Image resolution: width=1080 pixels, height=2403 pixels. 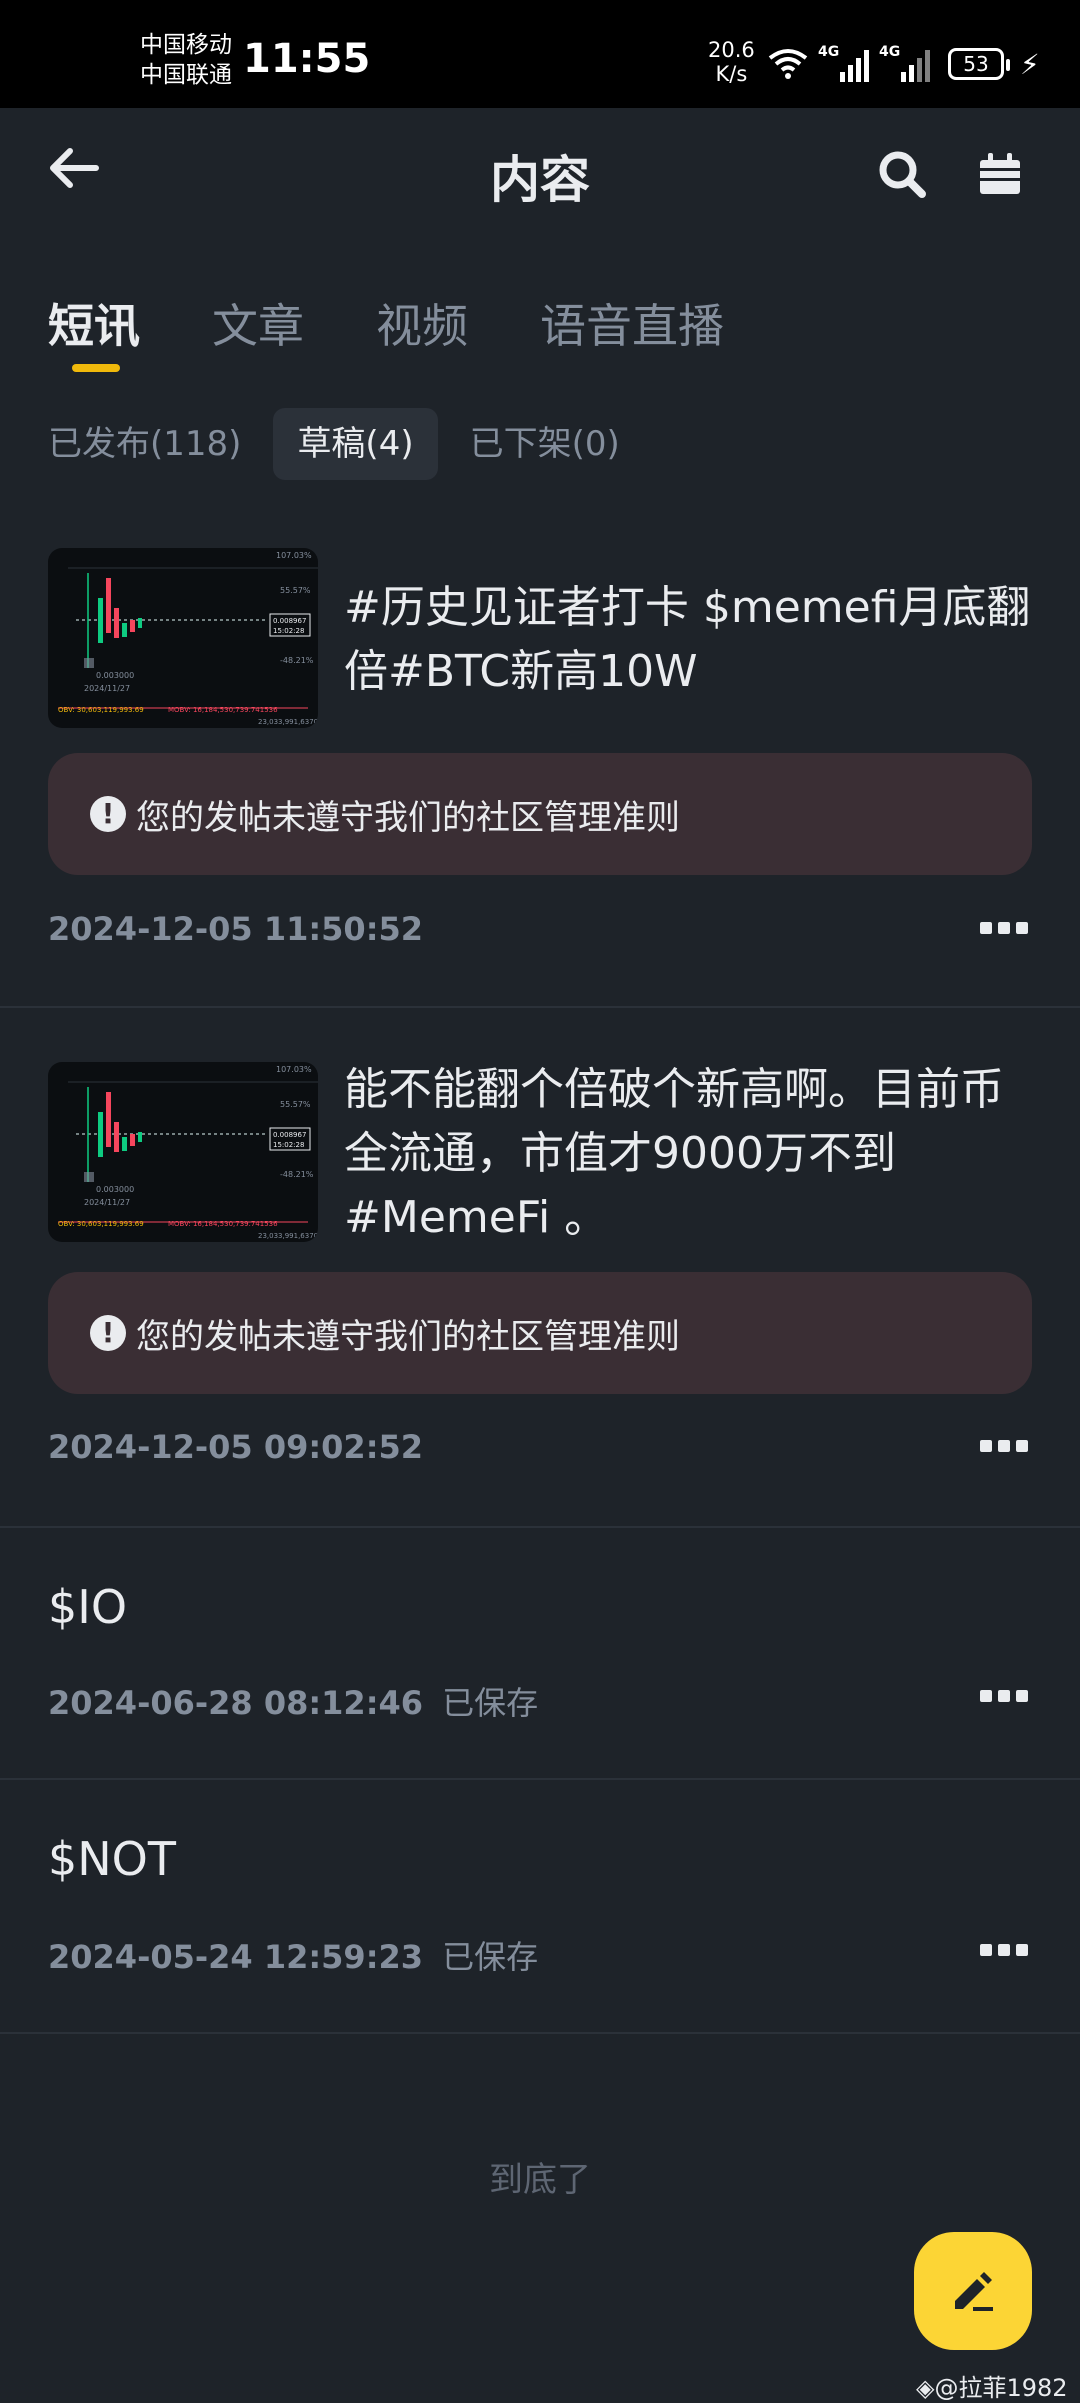 I want to click on binance-logo-icon: ◈, so click(x=925, y=2388).